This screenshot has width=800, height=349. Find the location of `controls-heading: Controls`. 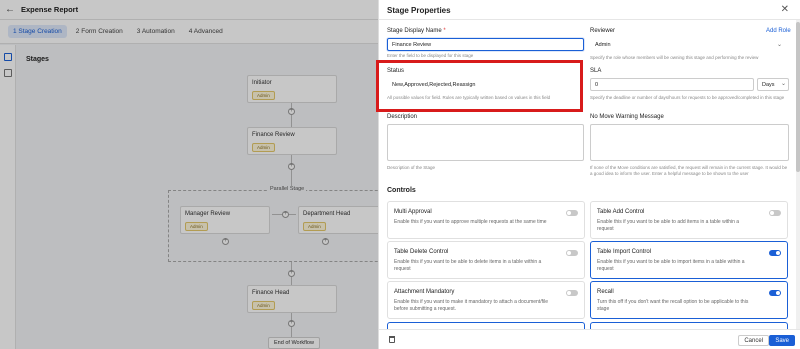

controls-heading: Controls is located at coordinates (401, 190).